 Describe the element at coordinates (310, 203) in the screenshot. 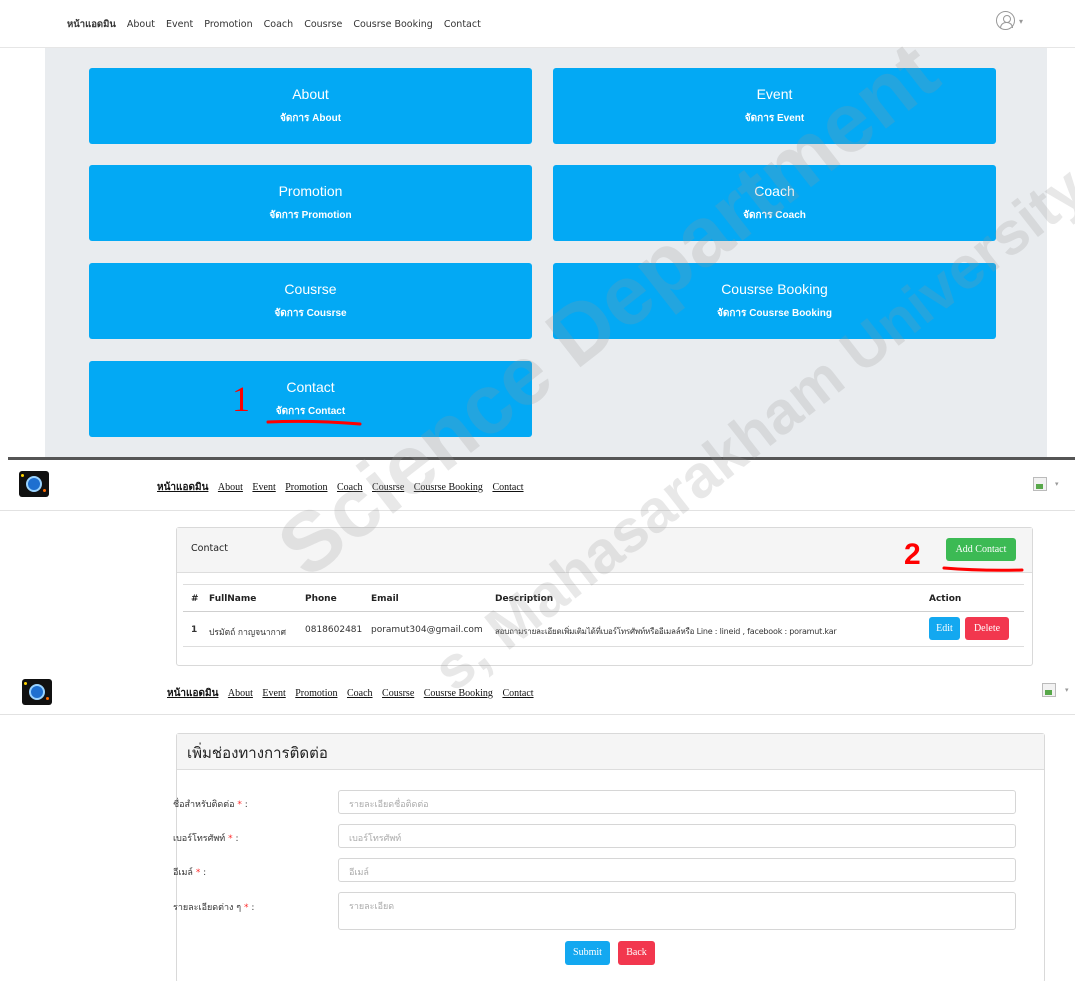

I see `card-promotion: Promotion จัดการ Promotion` at that location.